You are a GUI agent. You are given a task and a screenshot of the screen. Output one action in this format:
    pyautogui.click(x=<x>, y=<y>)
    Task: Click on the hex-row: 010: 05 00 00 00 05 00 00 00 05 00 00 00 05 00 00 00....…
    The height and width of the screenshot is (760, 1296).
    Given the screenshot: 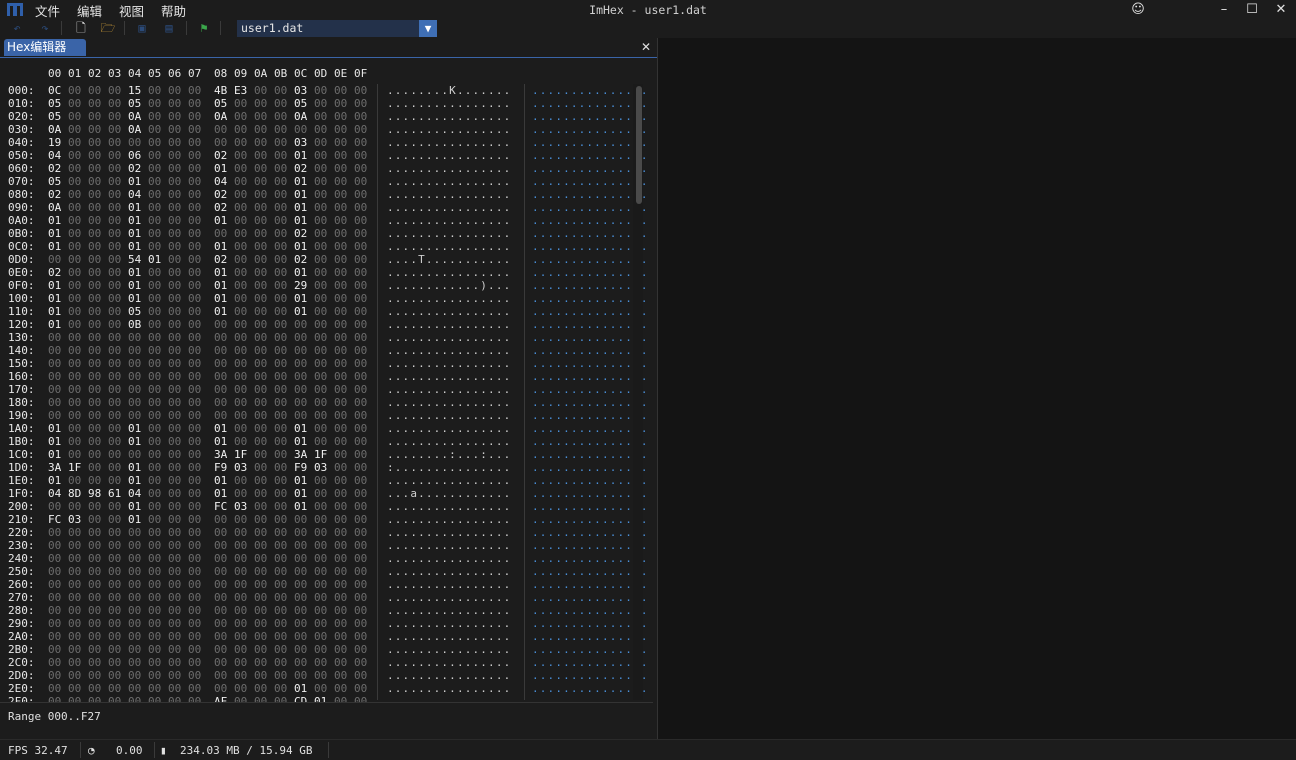 What is the action you would take?
    pyautogui.click(x=326, y=103)
    